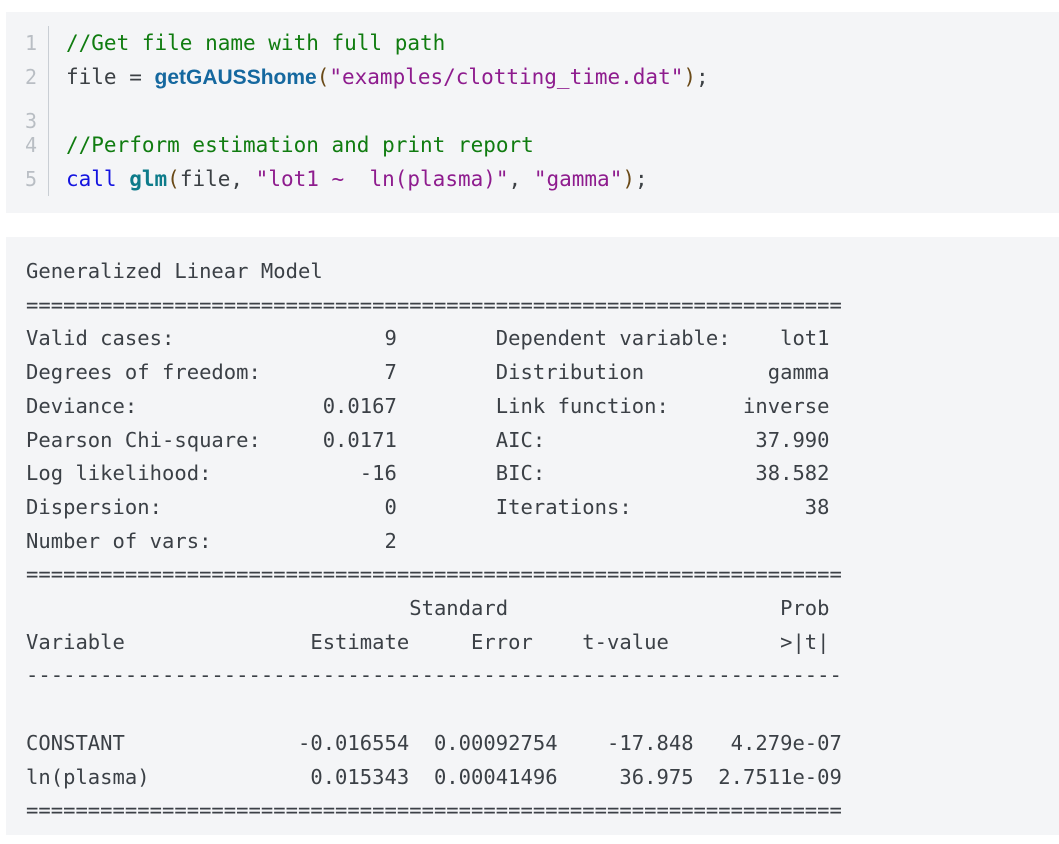  What do you see at coordinates (553, 145) in the screenshot?
I see `code-line-content: //Perform estimation and print report` at bounding box center [553, 145].